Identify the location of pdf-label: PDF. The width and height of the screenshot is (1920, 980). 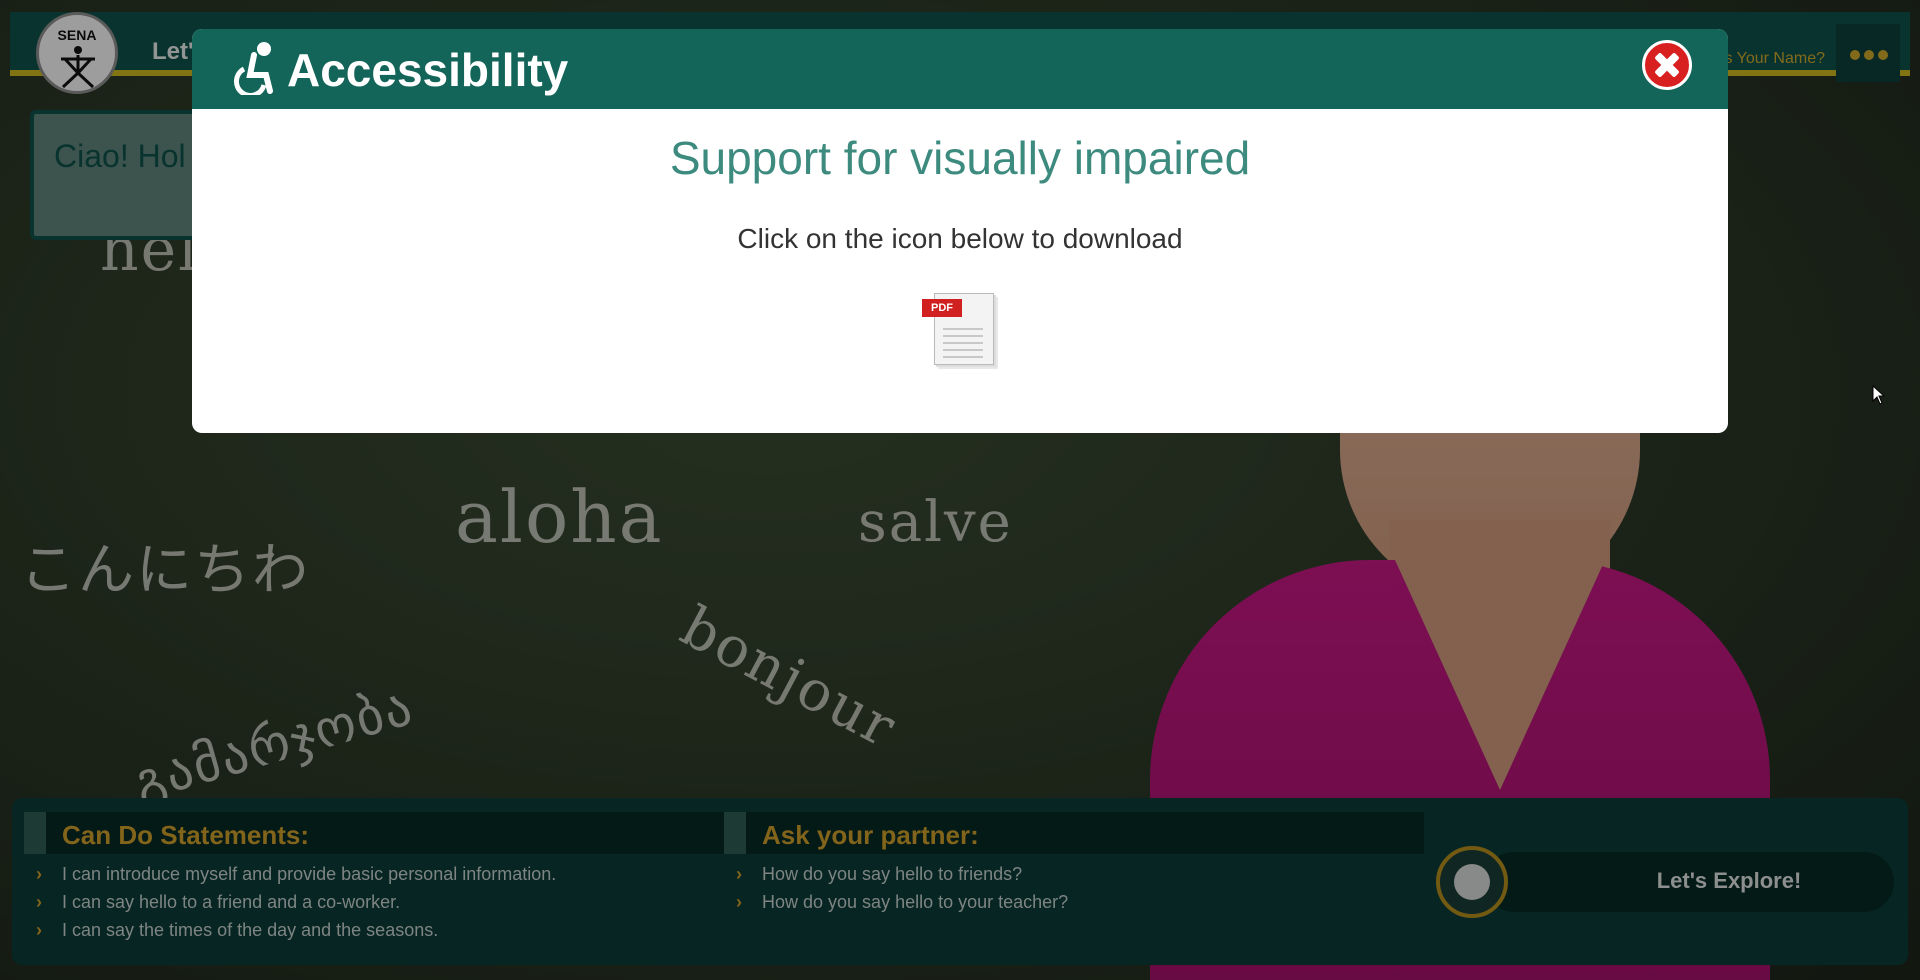
(942, 308).